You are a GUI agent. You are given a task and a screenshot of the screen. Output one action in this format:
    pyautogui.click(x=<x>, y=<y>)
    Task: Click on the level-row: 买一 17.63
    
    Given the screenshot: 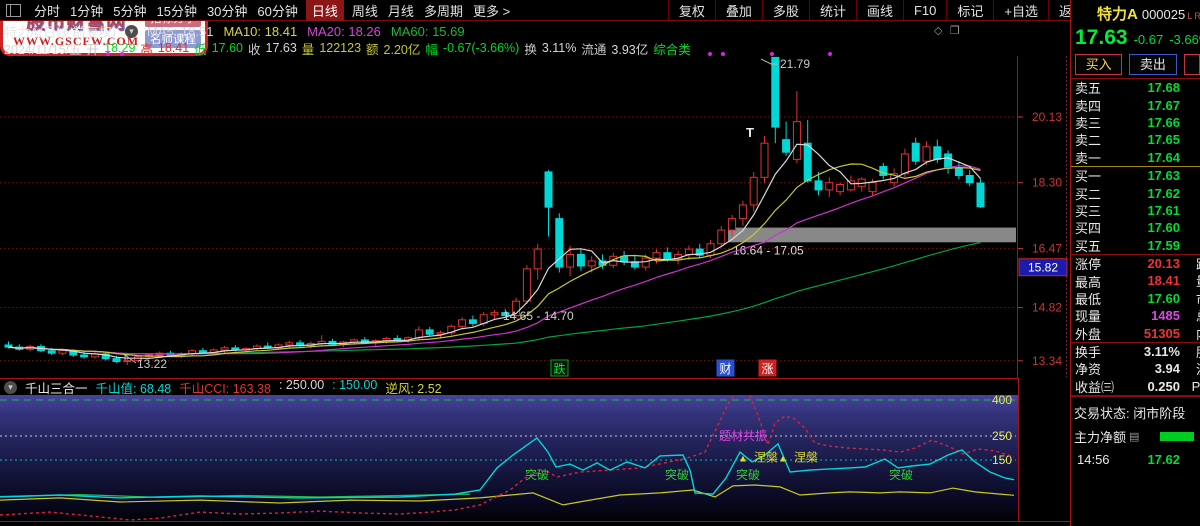 What is the action you would take?
    pyautogui.click(x=1135, y=175)
    